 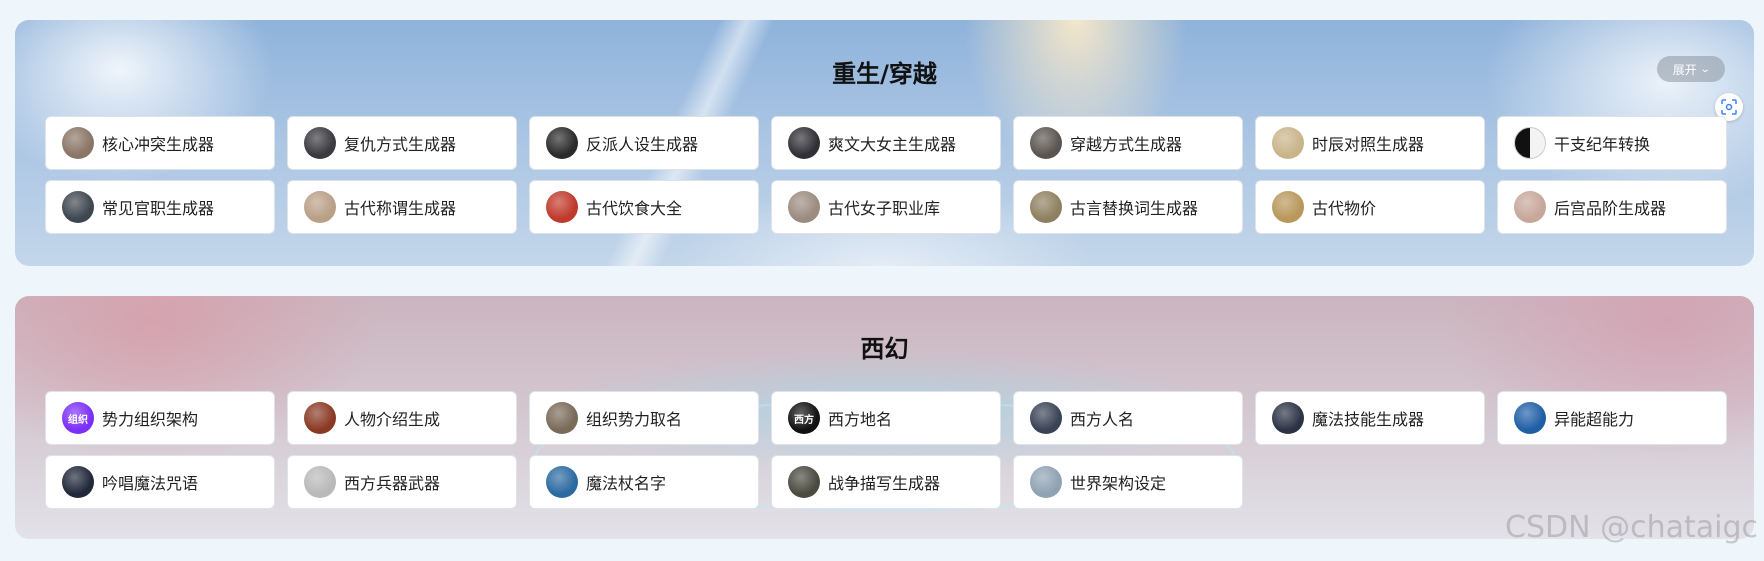 What do you see at coordinates (1102, 419) in the screenshot?
I see `tool-card-label: 西方人名` at bounding box center [1102, 419].